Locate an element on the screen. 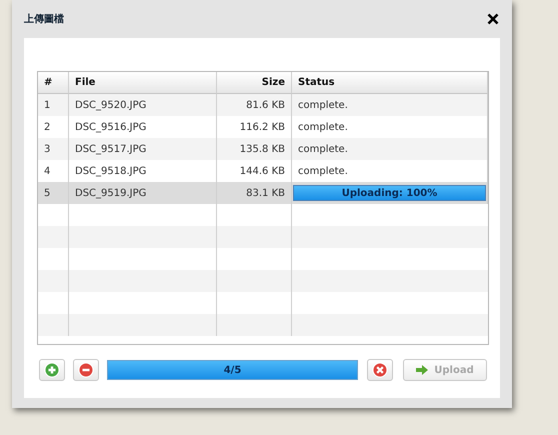  table-cell: 81.6 KB is located at coordinates (254, 105).